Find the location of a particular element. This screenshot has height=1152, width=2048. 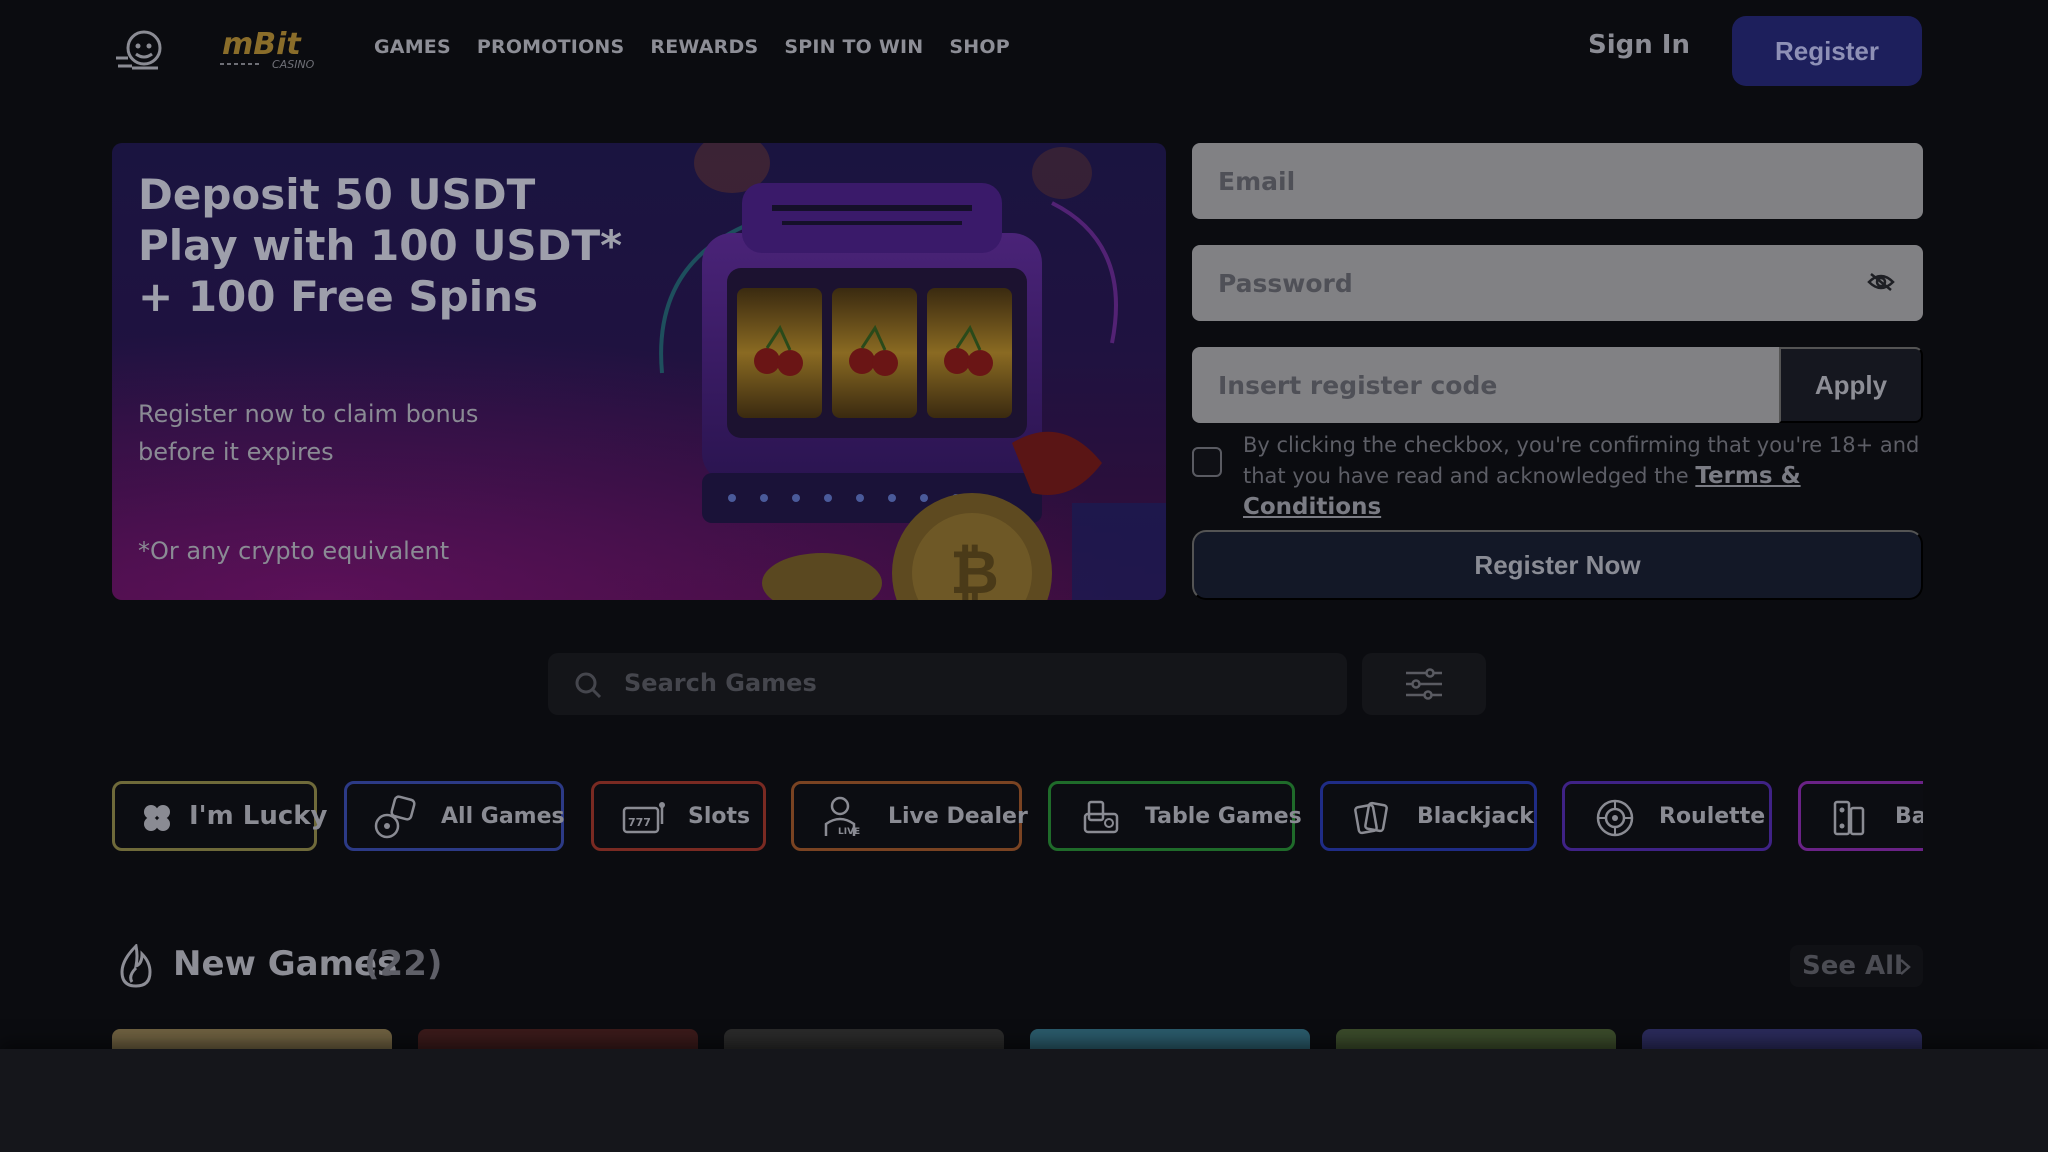

banner-title-line-3: + 100 Free Spins is located at coordinates (338, 296).